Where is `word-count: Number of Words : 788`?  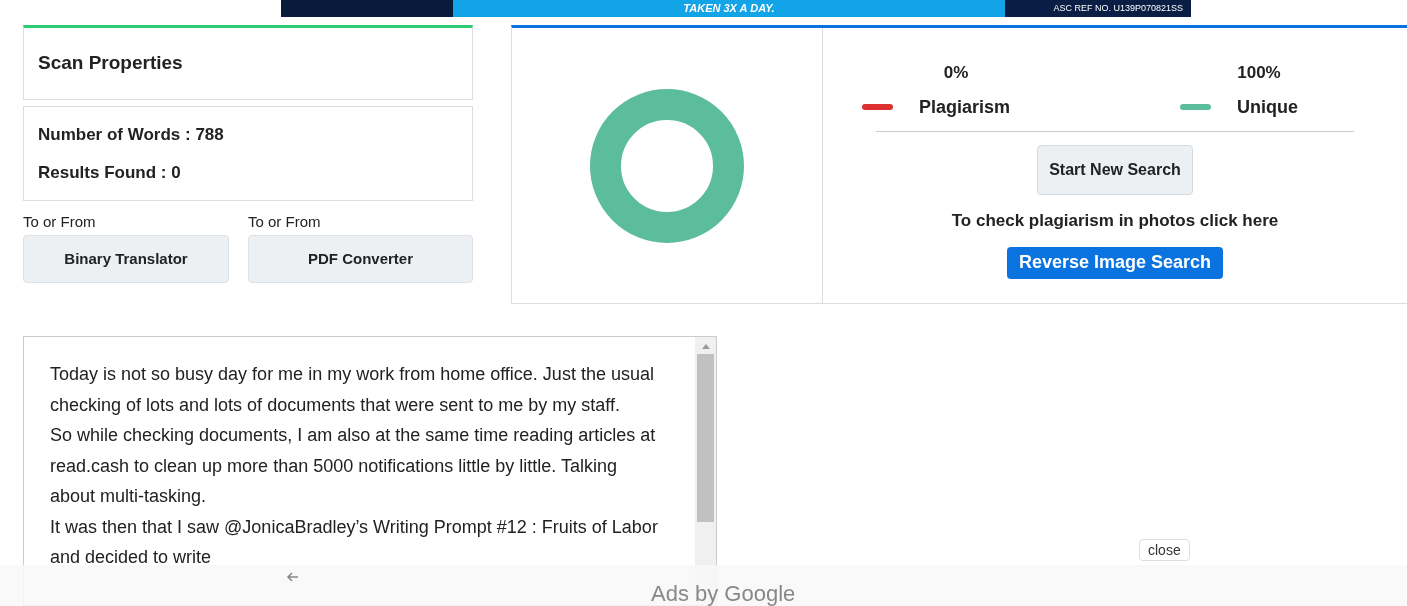
word-count: Number of Words : 788 is located at coordinates (131, 135).